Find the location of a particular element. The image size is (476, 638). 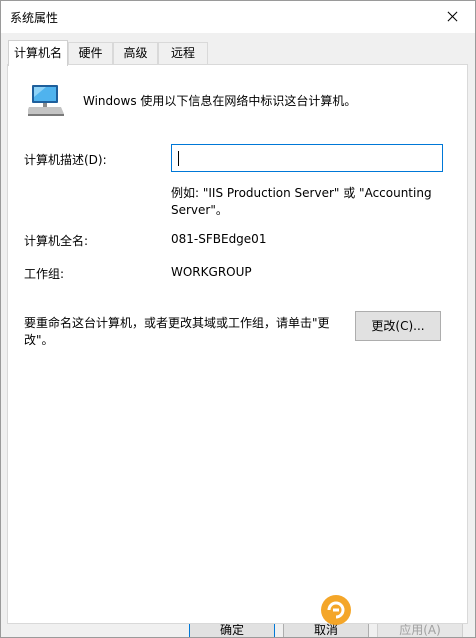

intro-text: Windows 使用以下信息在网络中标识这台计算机。 is located at coordinates (220, 101).